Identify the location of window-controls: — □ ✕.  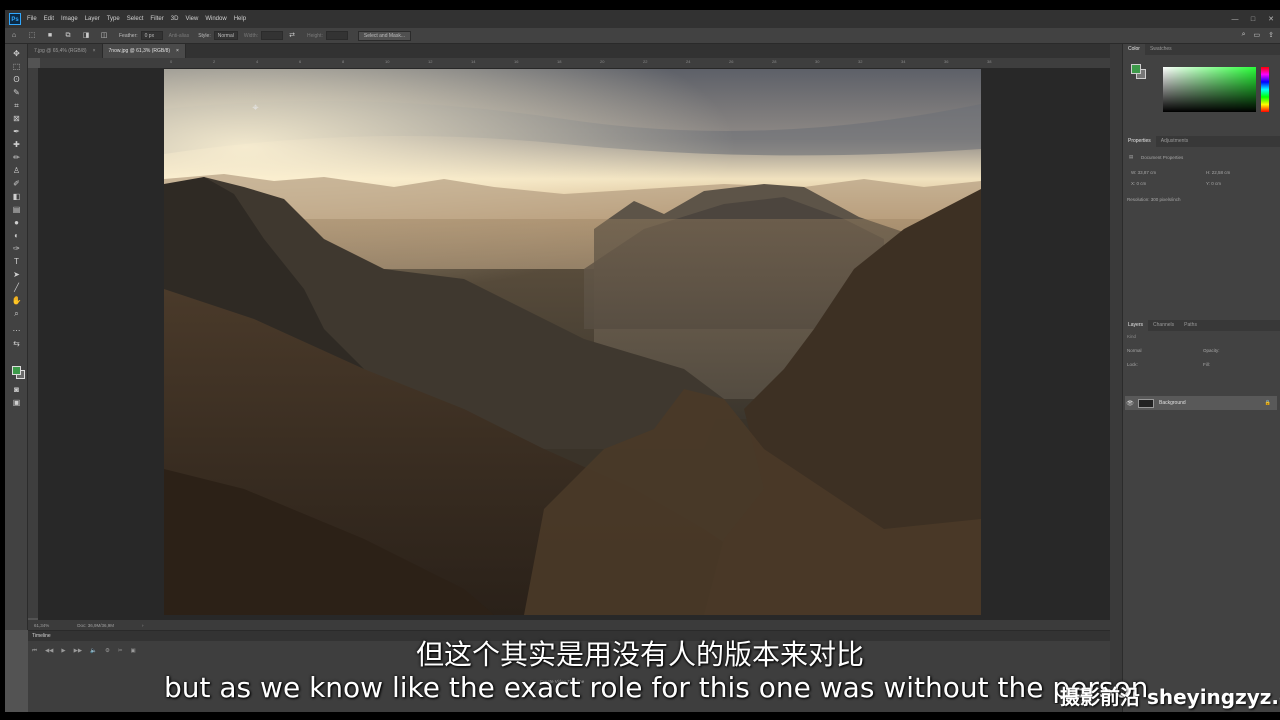
(1253, 19).